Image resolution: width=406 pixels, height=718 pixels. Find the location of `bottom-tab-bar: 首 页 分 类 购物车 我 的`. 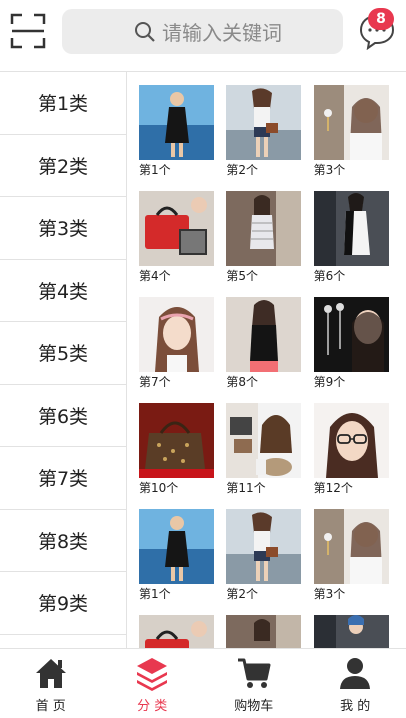

bottom-tab-bar: 首 页 分 类 购物车 我 的 is located at coordinates (203, 683).